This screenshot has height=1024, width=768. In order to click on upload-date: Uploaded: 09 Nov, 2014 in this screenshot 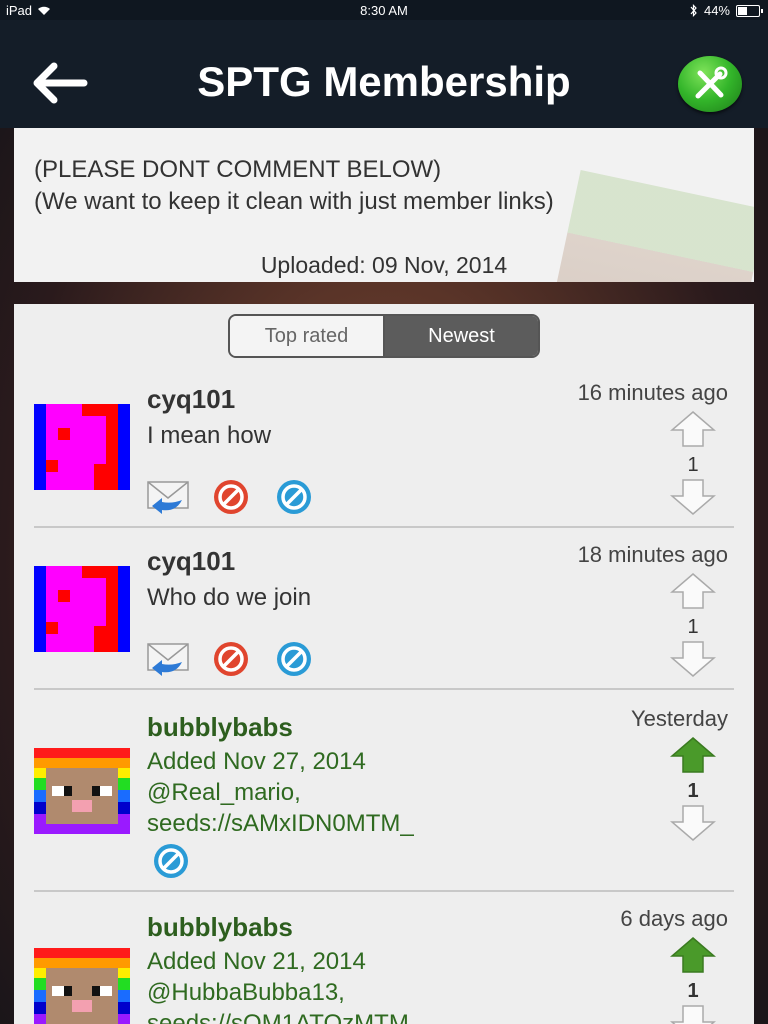, I will do `click(384, 265)`.